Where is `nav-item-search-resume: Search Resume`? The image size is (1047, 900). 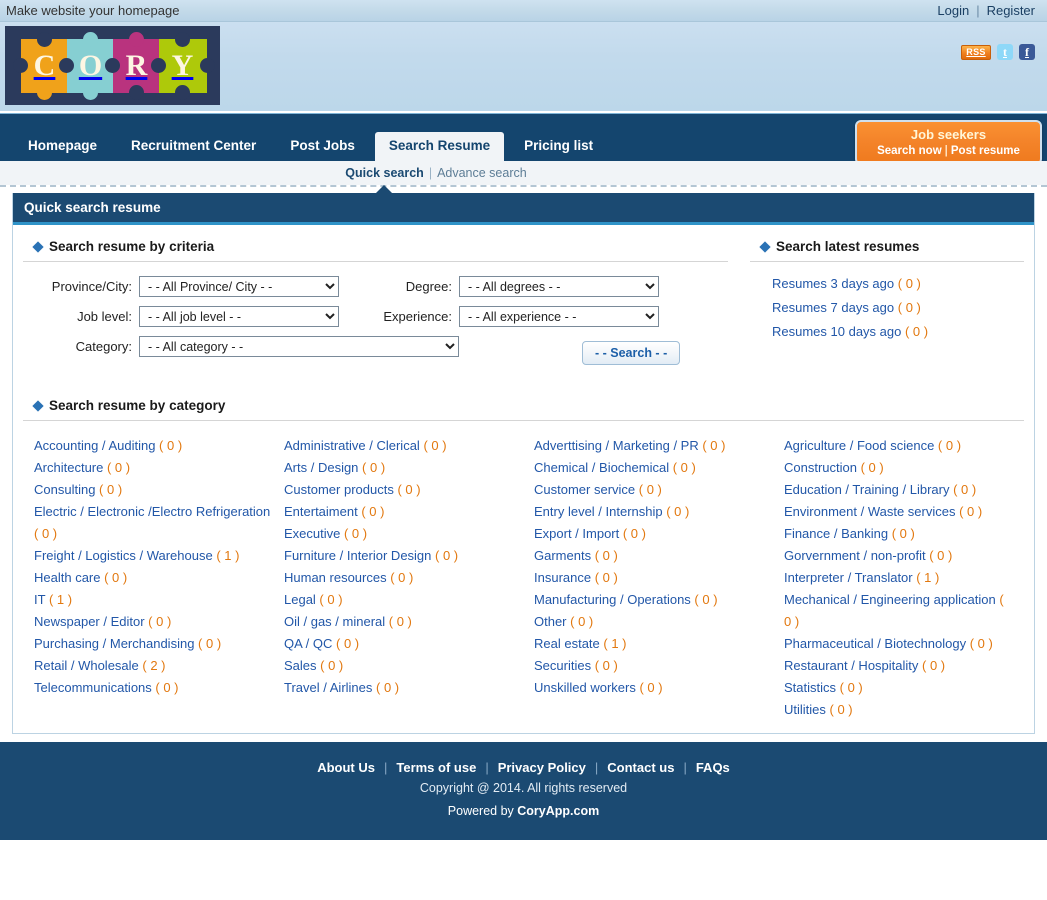
nav-item-search-resume: Search Resume is located at coordinates (439, 146).